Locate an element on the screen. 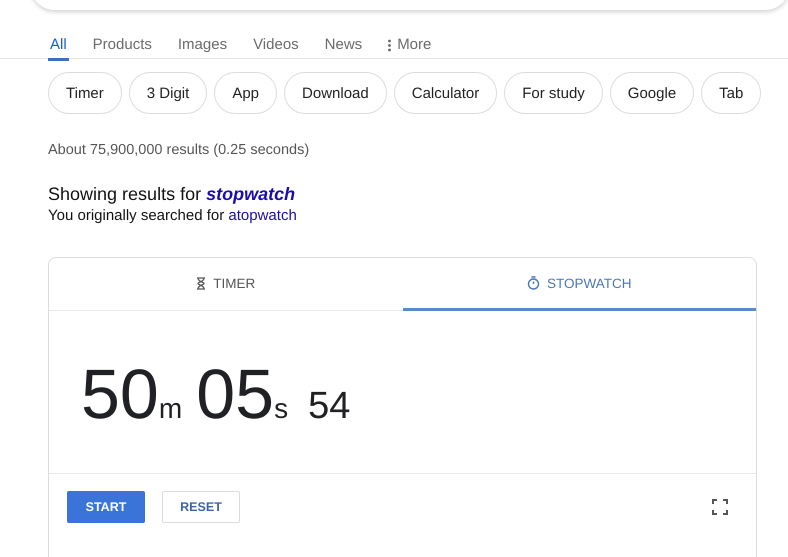  search-tab: All is located at coordinates (58, 48).